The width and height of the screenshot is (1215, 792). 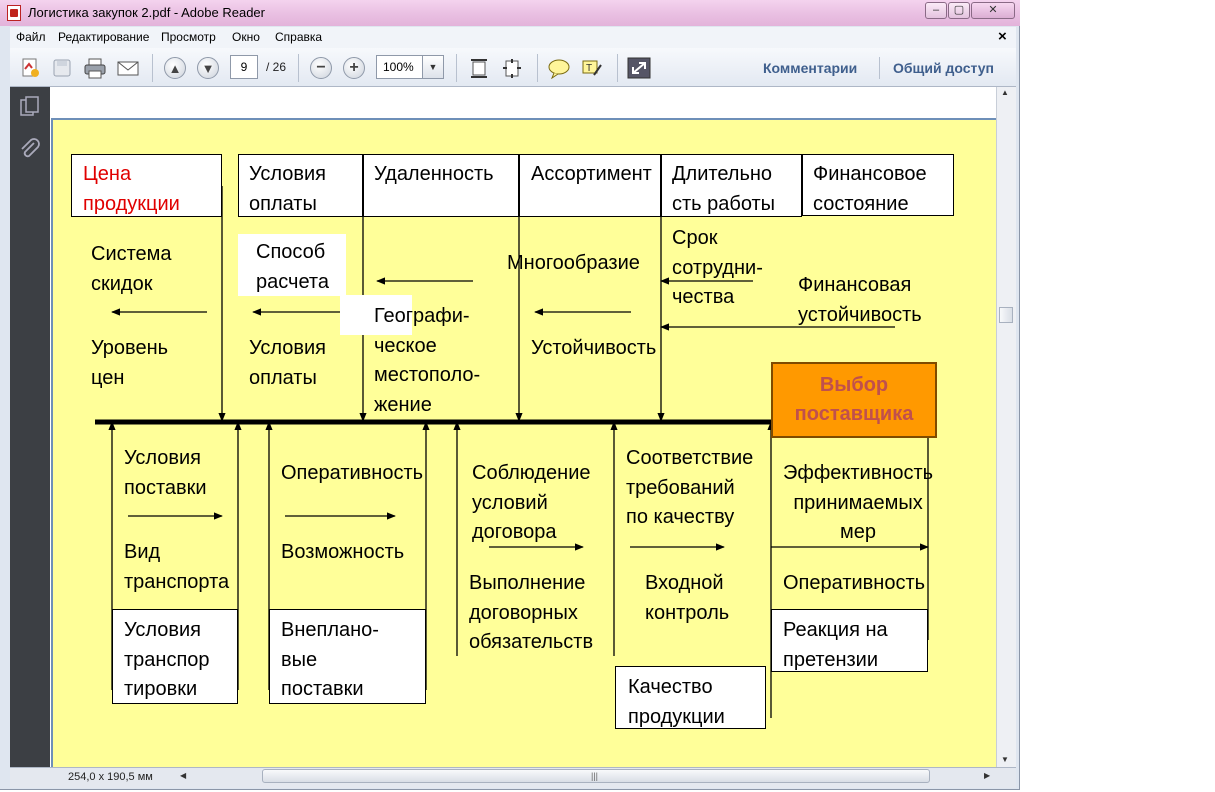 I want to click on effect-box: Выбор поставщика, so click(x=854, y=400).